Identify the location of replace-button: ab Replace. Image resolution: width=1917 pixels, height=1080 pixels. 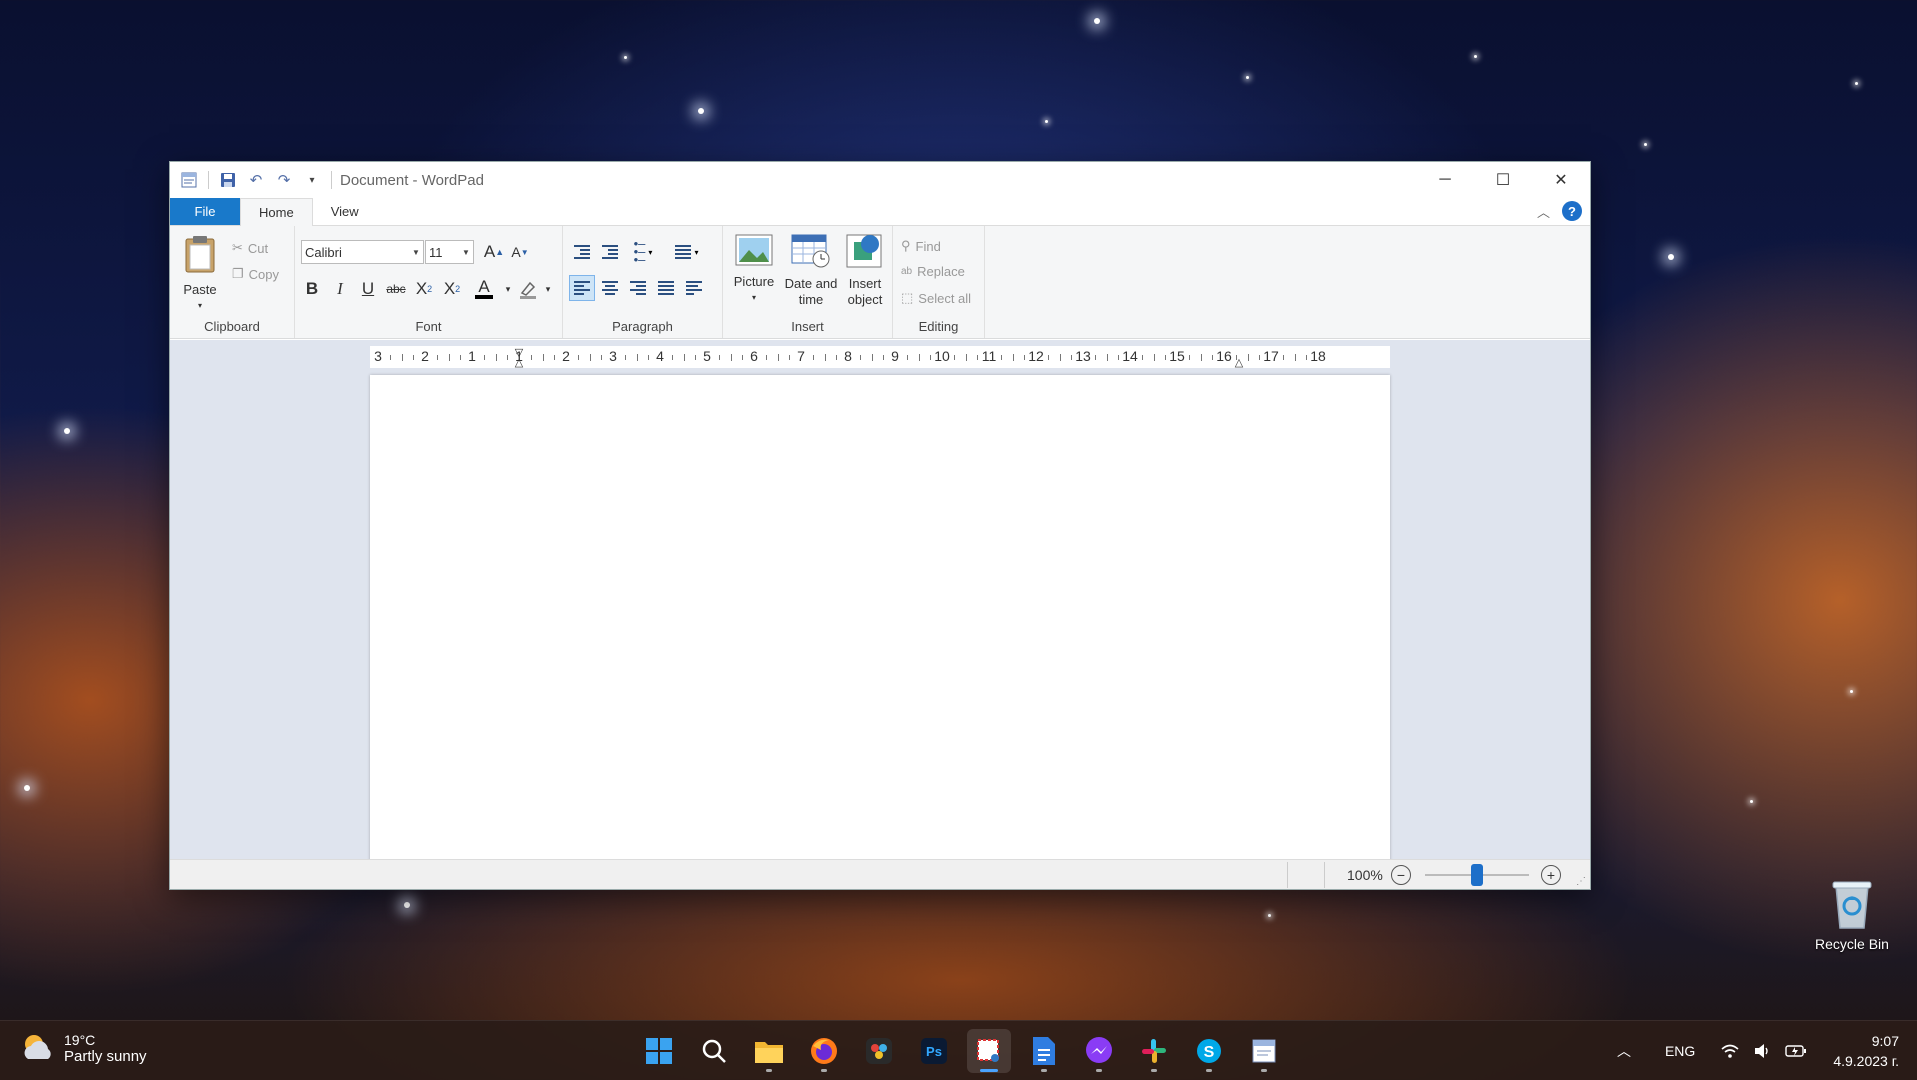
(933, 271).